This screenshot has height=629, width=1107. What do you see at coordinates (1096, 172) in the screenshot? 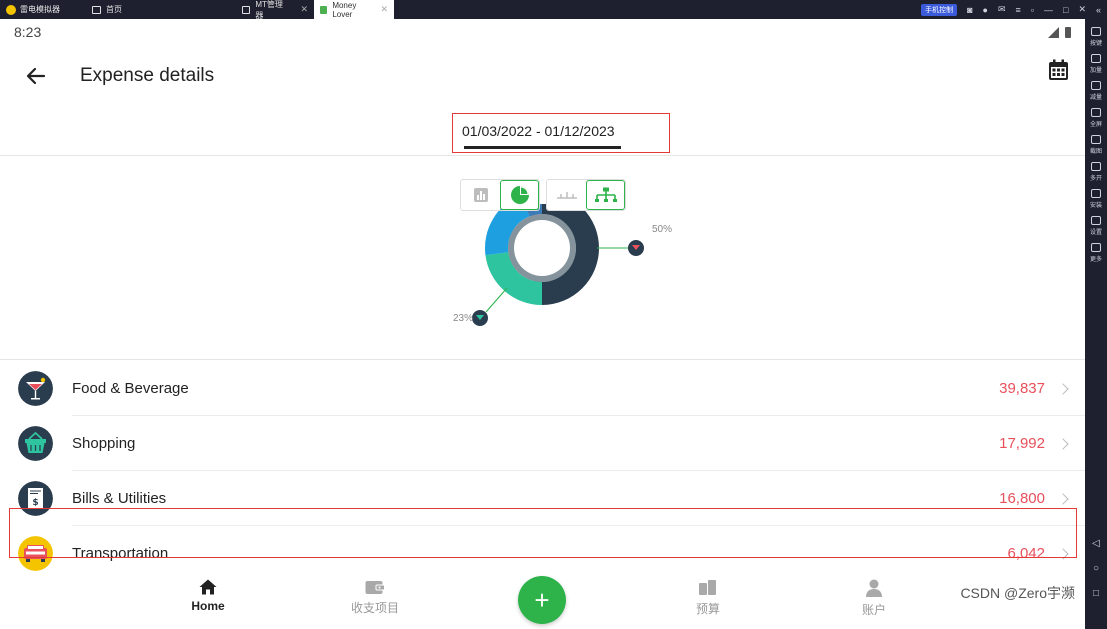
I see `side-button-multi: 多开` at bounding box center [1096, 172].